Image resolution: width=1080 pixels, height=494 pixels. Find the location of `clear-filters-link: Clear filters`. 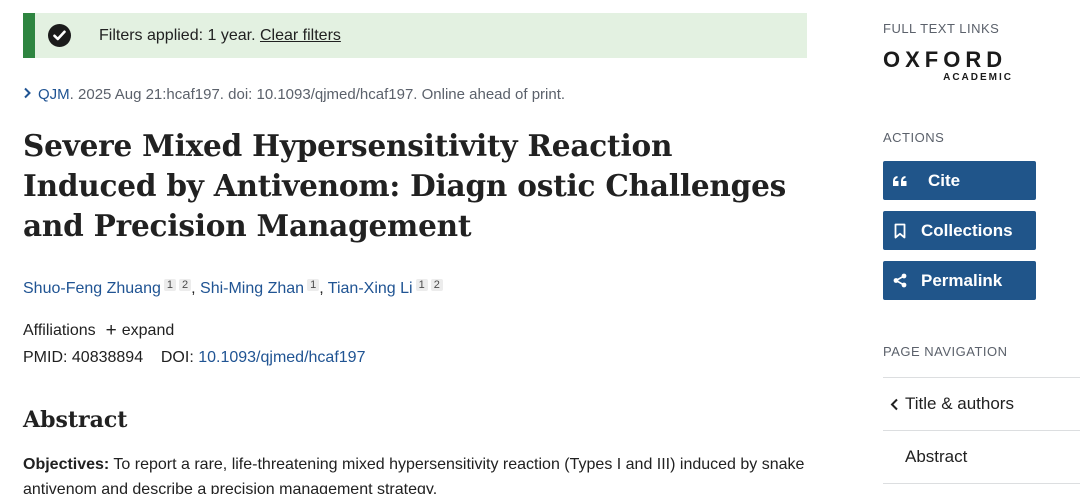

clear-filters-link: Clear filters is located at coordinates (300, 35).